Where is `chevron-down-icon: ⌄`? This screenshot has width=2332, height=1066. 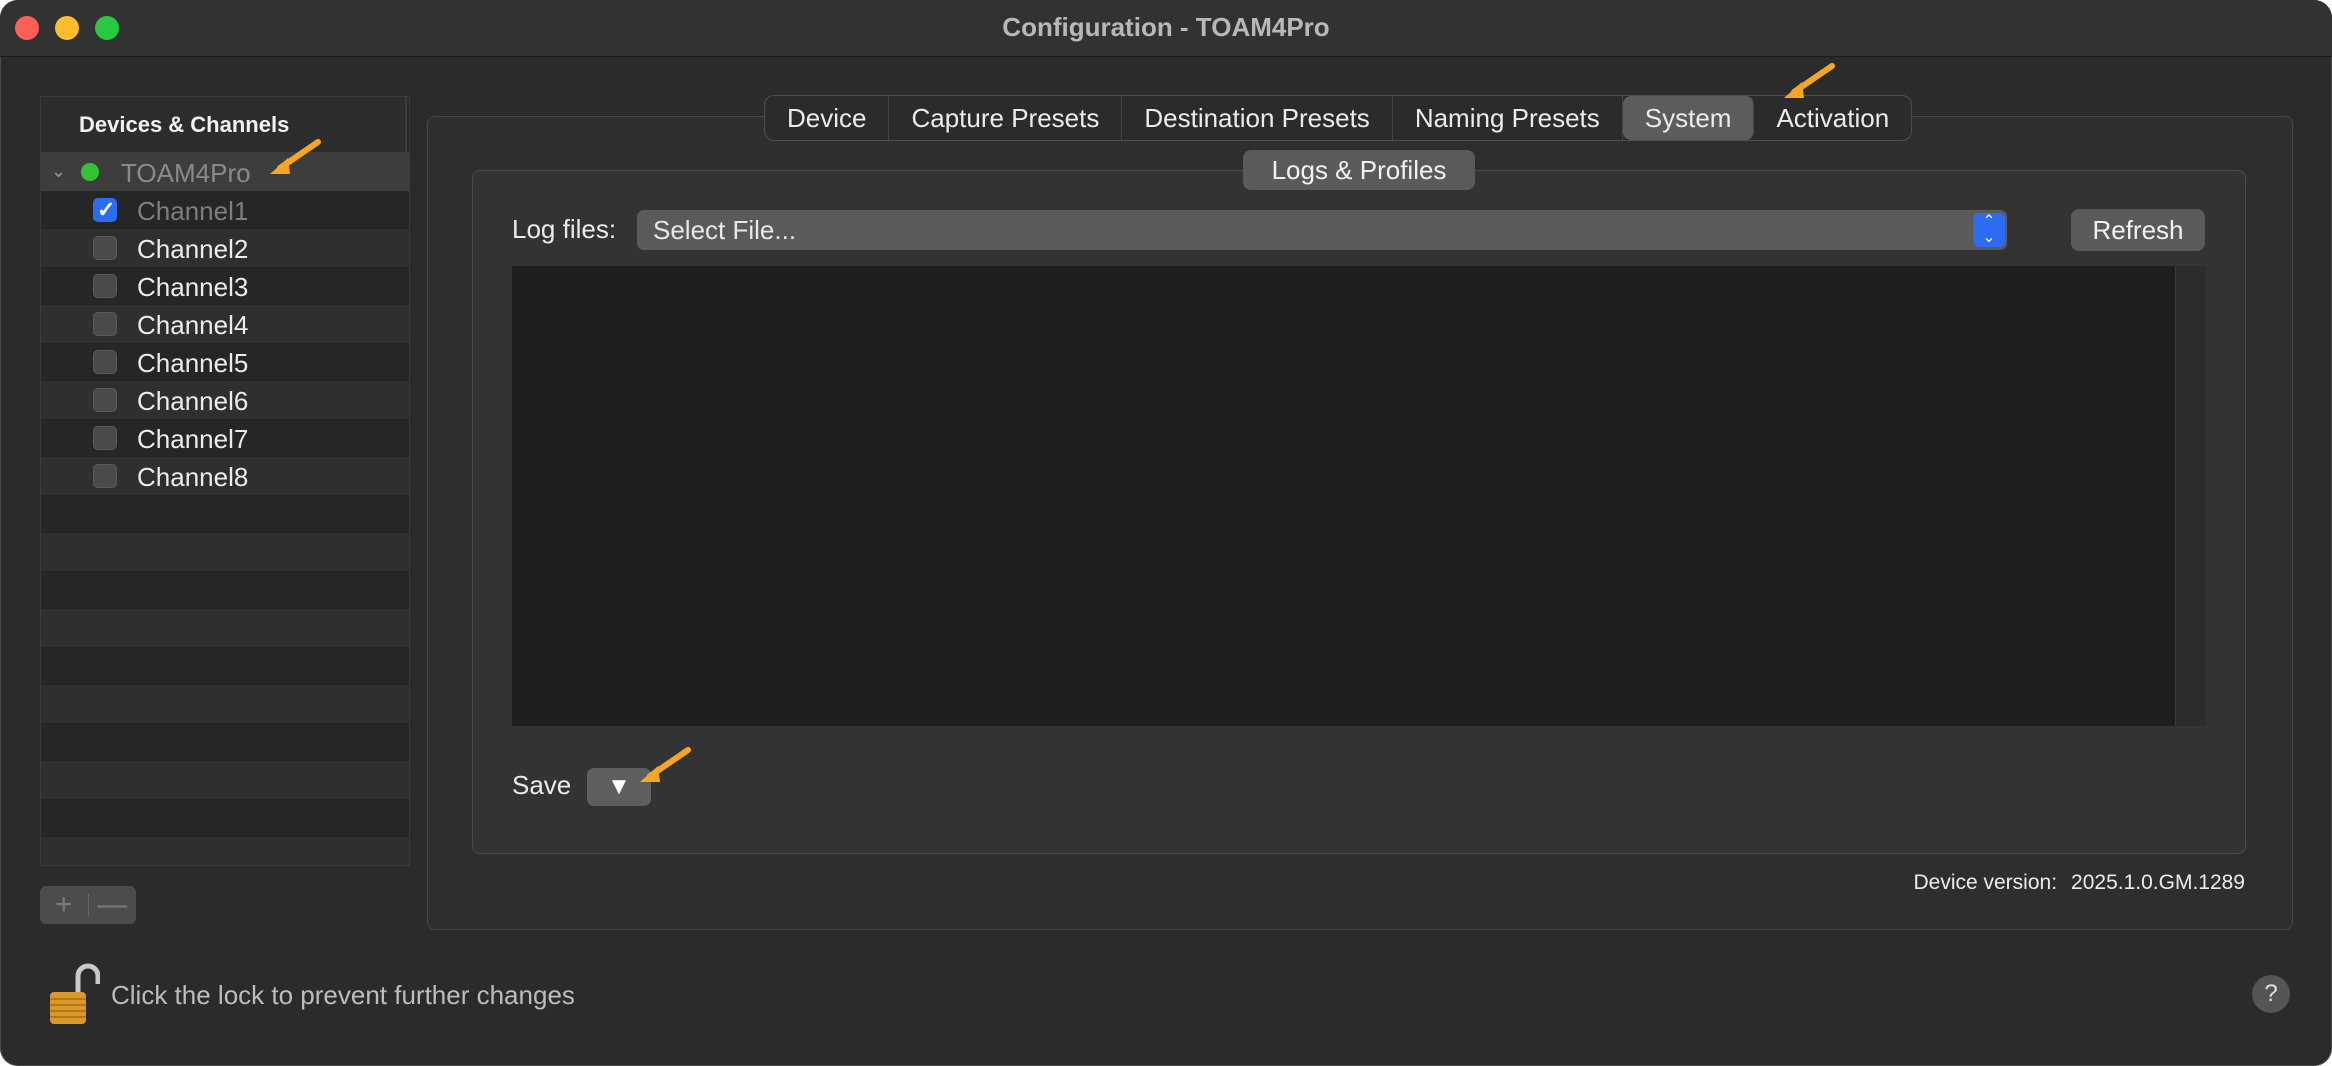 chevron-down-icon: ⌄ is located at coordinates (58, 171).